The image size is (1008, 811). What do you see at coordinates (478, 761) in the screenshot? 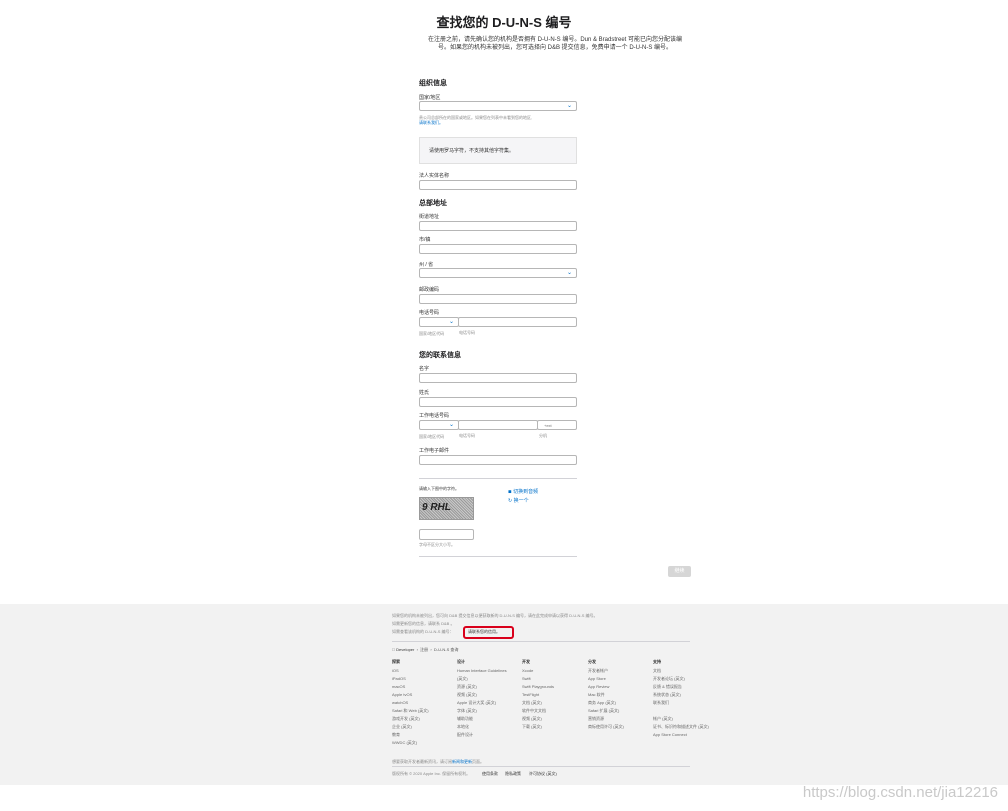
I see `newsletter-tail: 页面。` at bounding box center [478, 761].